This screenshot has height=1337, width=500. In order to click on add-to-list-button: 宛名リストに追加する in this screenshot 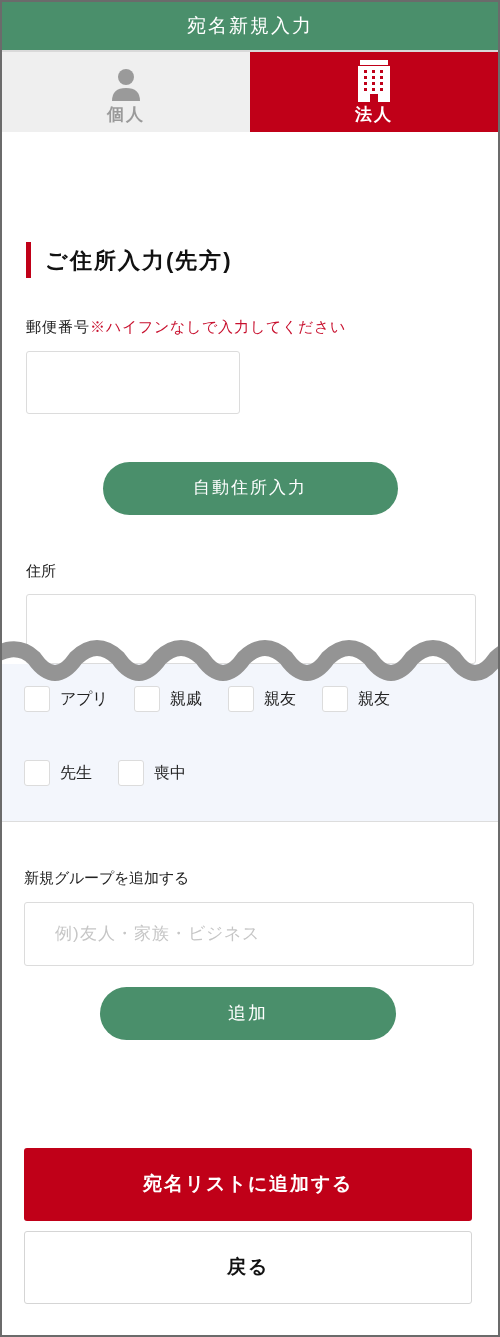, I will do `click(248, 1184)`.